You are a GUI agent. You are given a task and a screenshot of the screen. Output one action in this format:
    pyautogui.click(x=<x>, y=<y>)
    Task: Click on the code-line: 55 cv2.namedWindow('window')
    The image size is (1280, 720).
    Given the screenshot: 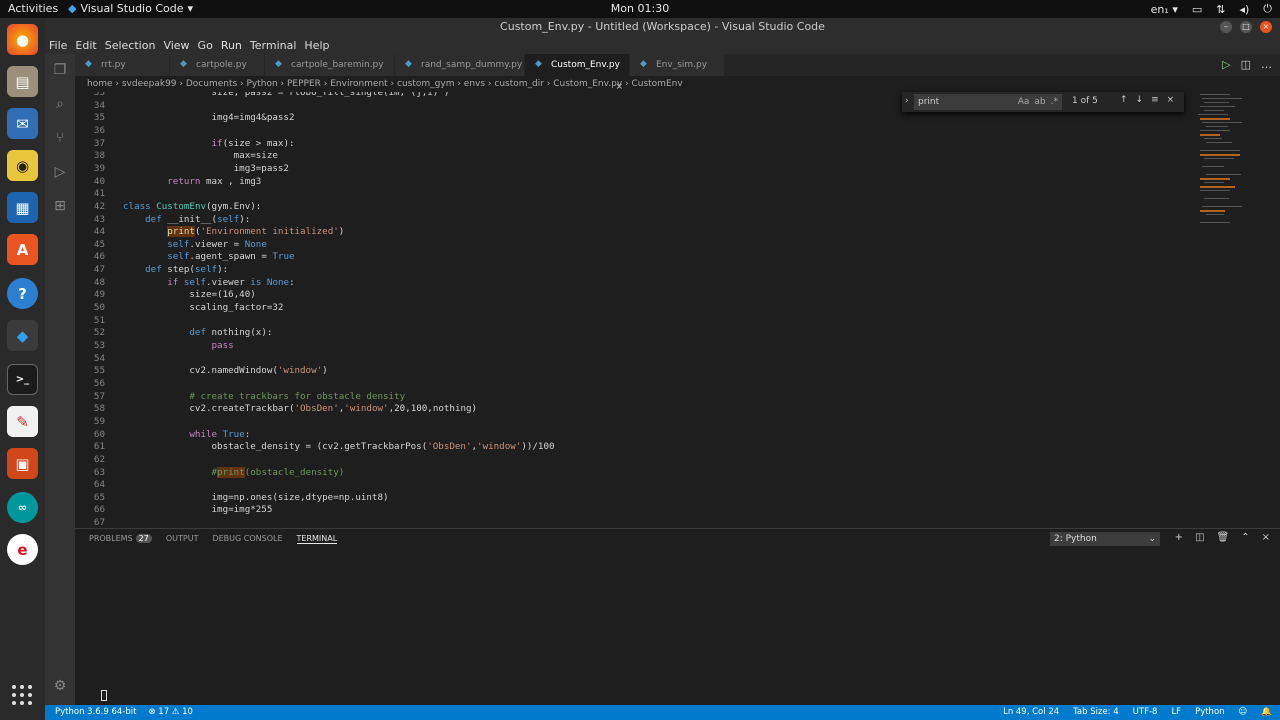 What is the action you would take?
    pyautogui.click(x=625, y=371)
    